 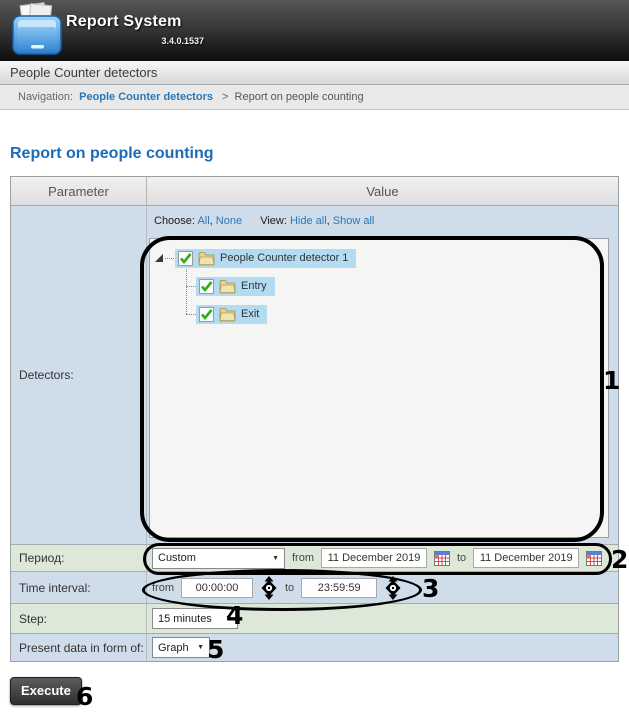 I want to click on tree-node-label: People Counter detector 1, so click(x=284, y=258).